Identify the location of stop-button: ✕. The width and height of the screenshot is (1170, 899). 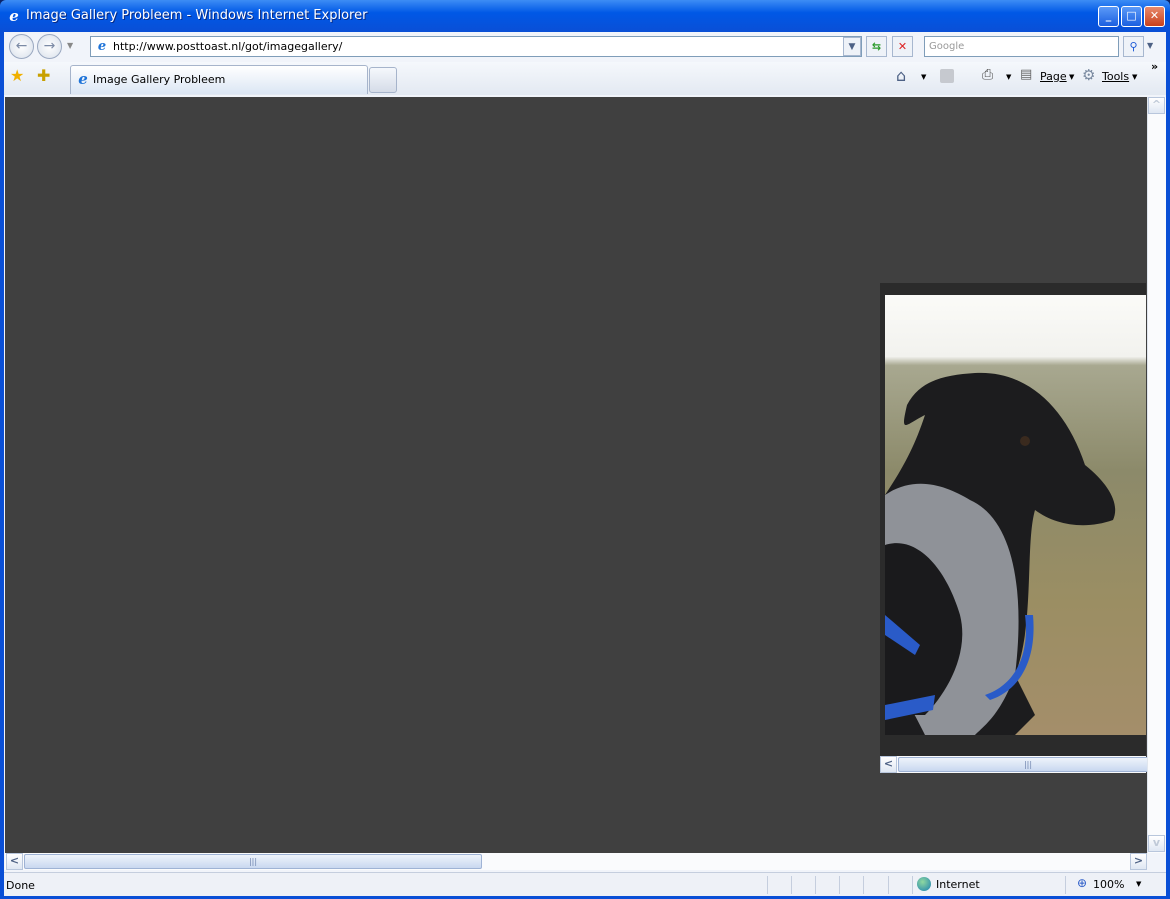
(902, 46).